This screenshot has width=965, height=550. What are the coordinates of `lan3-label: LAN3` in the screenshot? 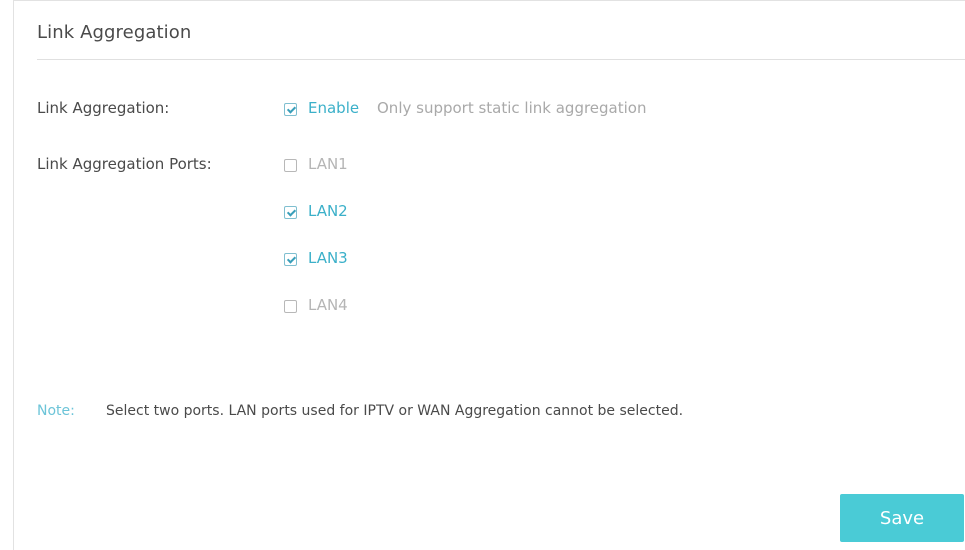 It's located at (328, 258).